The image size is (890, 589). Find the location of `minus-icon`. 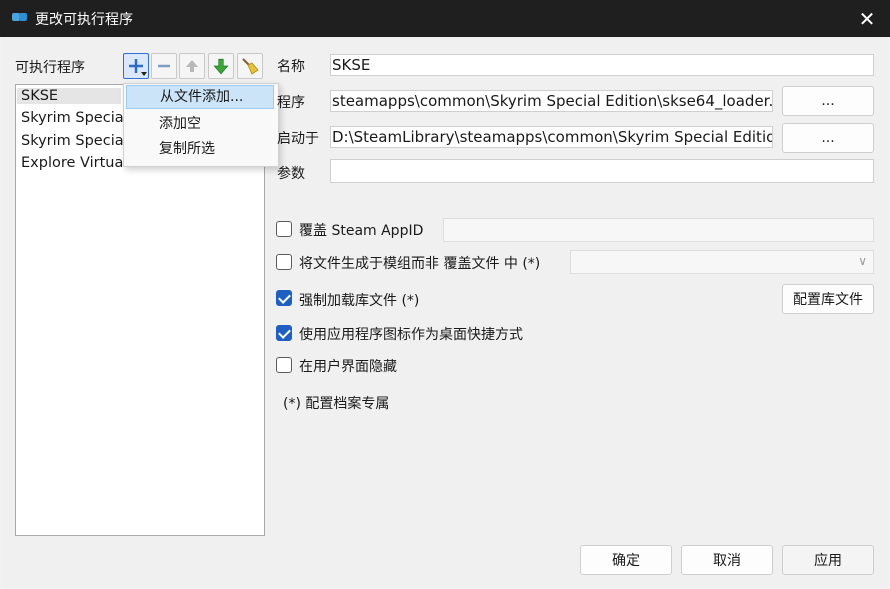

minus-icon is located at coordinates (164, 66).